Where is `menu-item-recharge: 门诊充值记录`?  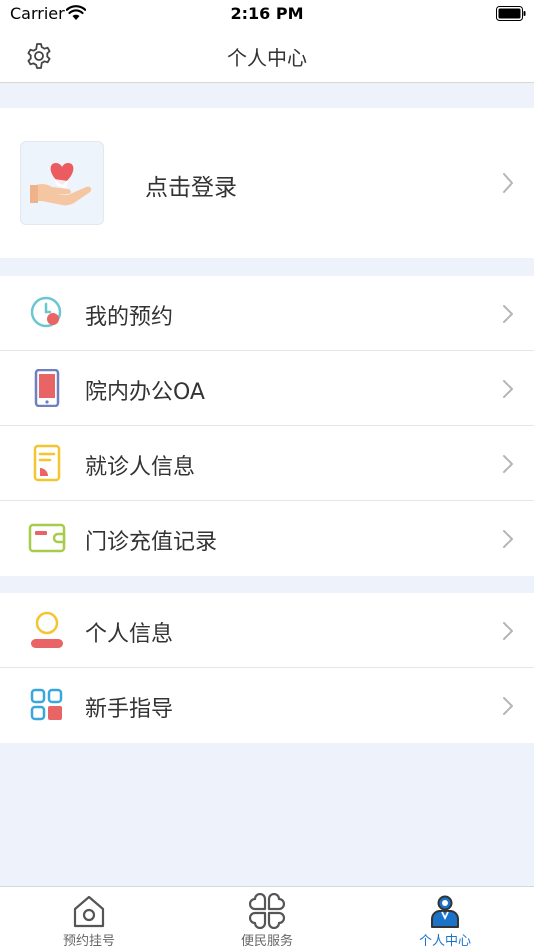 menu-item-recharge: 门诊充值记录 is located at coordinates (267, 538).